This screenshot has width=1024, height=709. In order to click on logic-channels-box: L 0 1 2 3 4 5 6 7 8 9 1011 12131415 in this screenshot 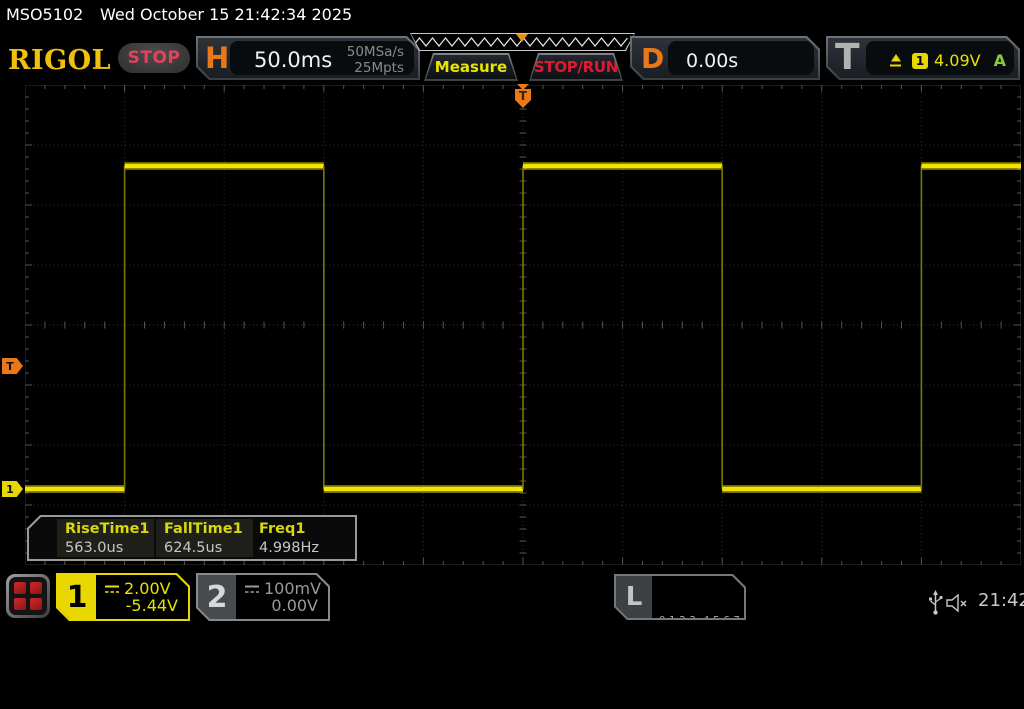, I will do `click(680, 597)`.